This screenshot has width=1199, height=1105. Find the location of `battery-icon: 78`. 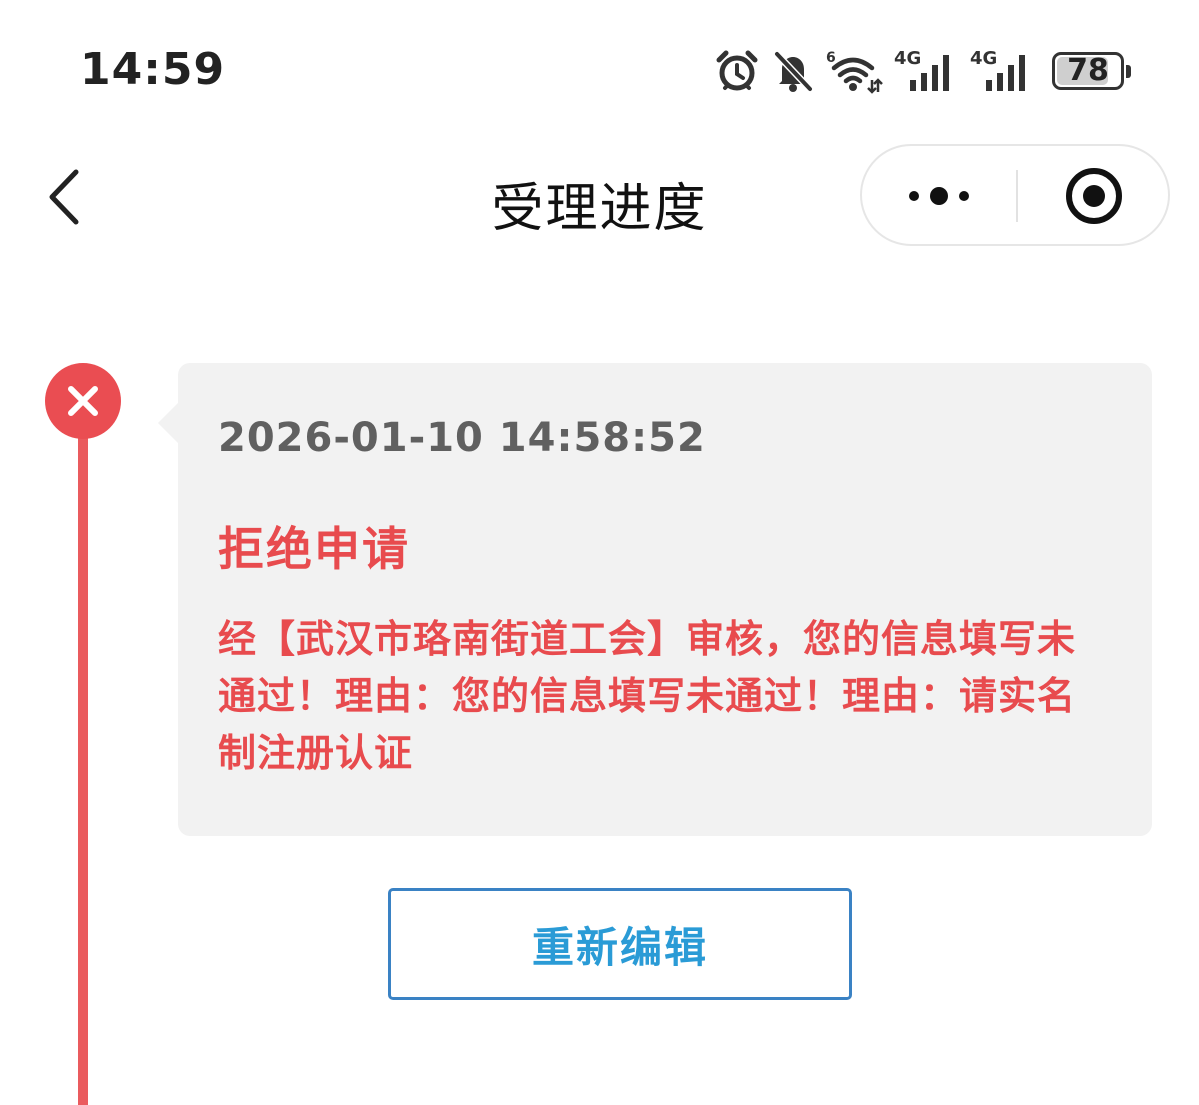

battery-icon: 78 is located at coordinates (1091, 71).